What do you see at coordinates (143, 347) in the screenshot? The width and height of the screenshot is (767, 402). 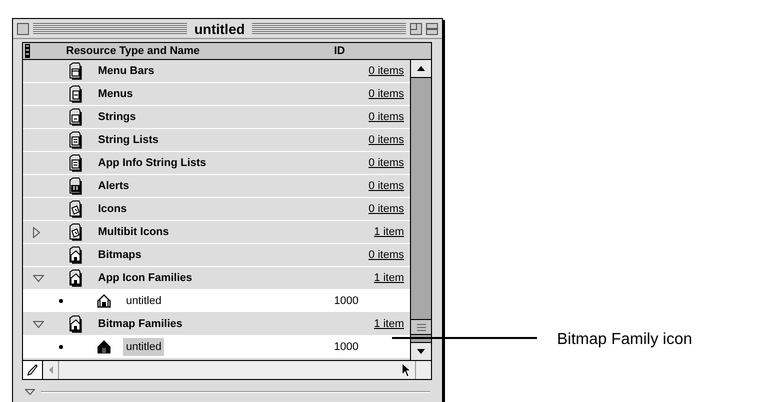 I see `resource-name: untitled` at bounding box center [143, 347].